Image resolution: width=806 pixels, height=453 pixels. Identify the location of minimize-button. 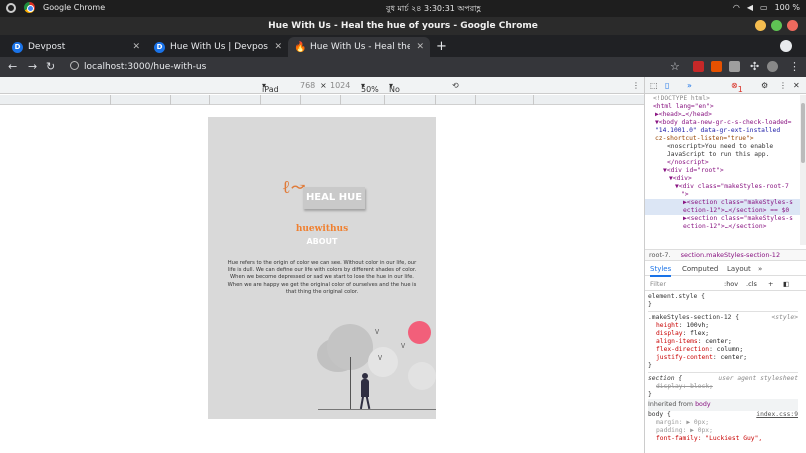
(760, 25).